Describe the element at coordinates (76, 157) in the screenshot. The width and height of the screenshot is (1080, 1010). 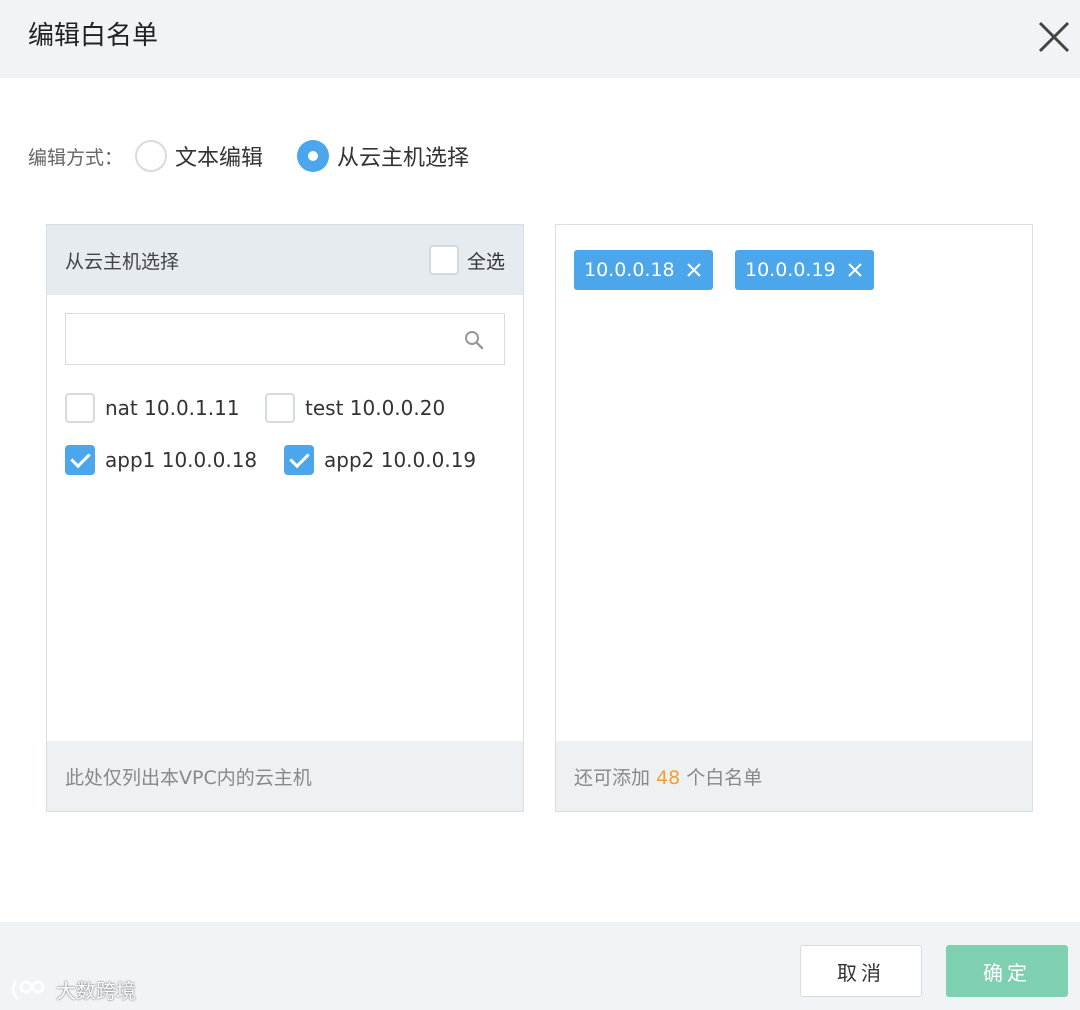
I see `edit-mode-label: 编辑方式：` at that location.